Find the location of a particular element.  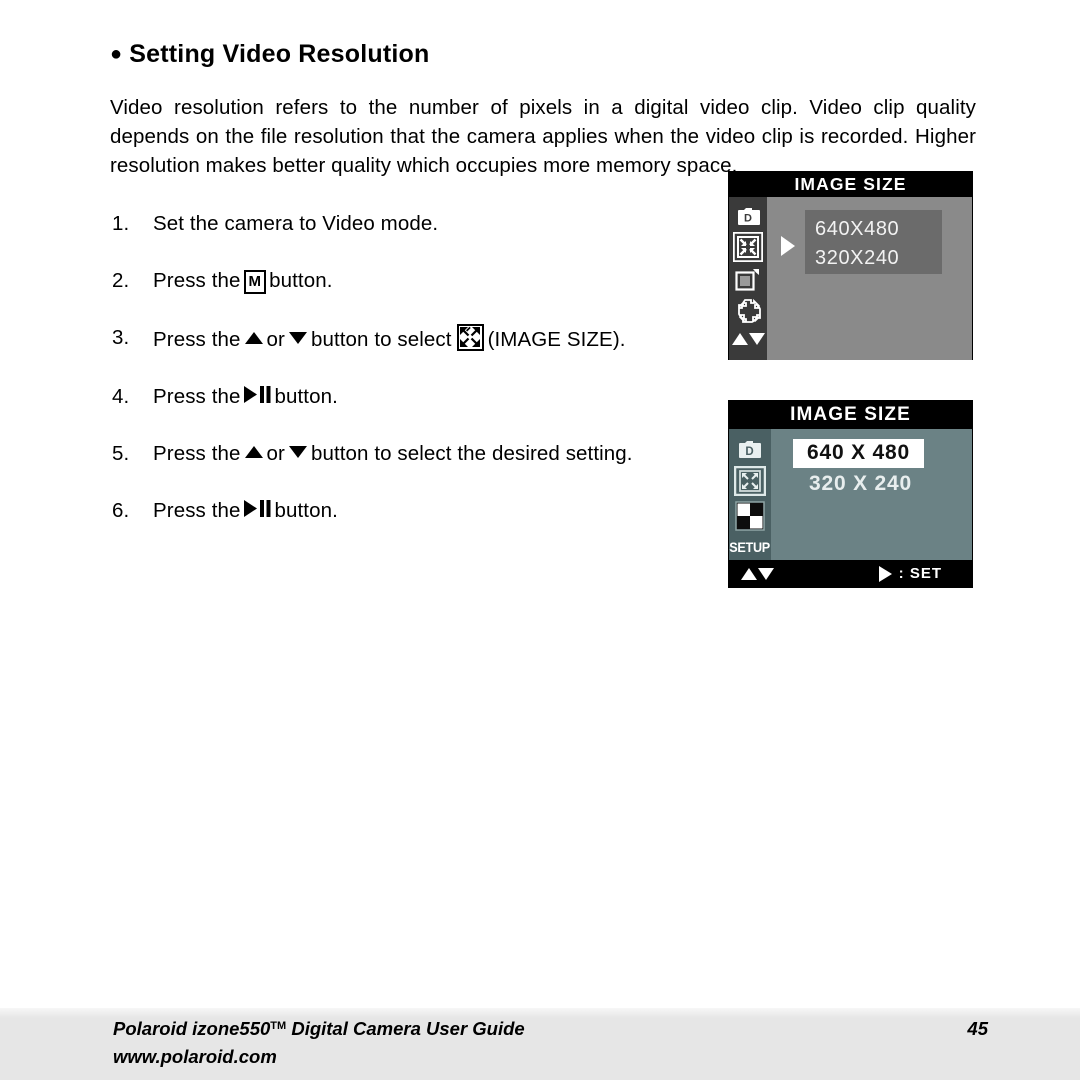

step-text: Press the Mbutton. is located at coordinates (440, 281).